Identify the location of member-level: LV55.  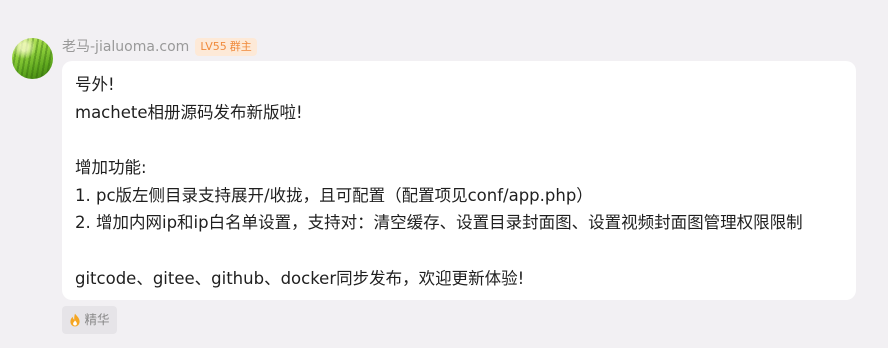
(213, 46).